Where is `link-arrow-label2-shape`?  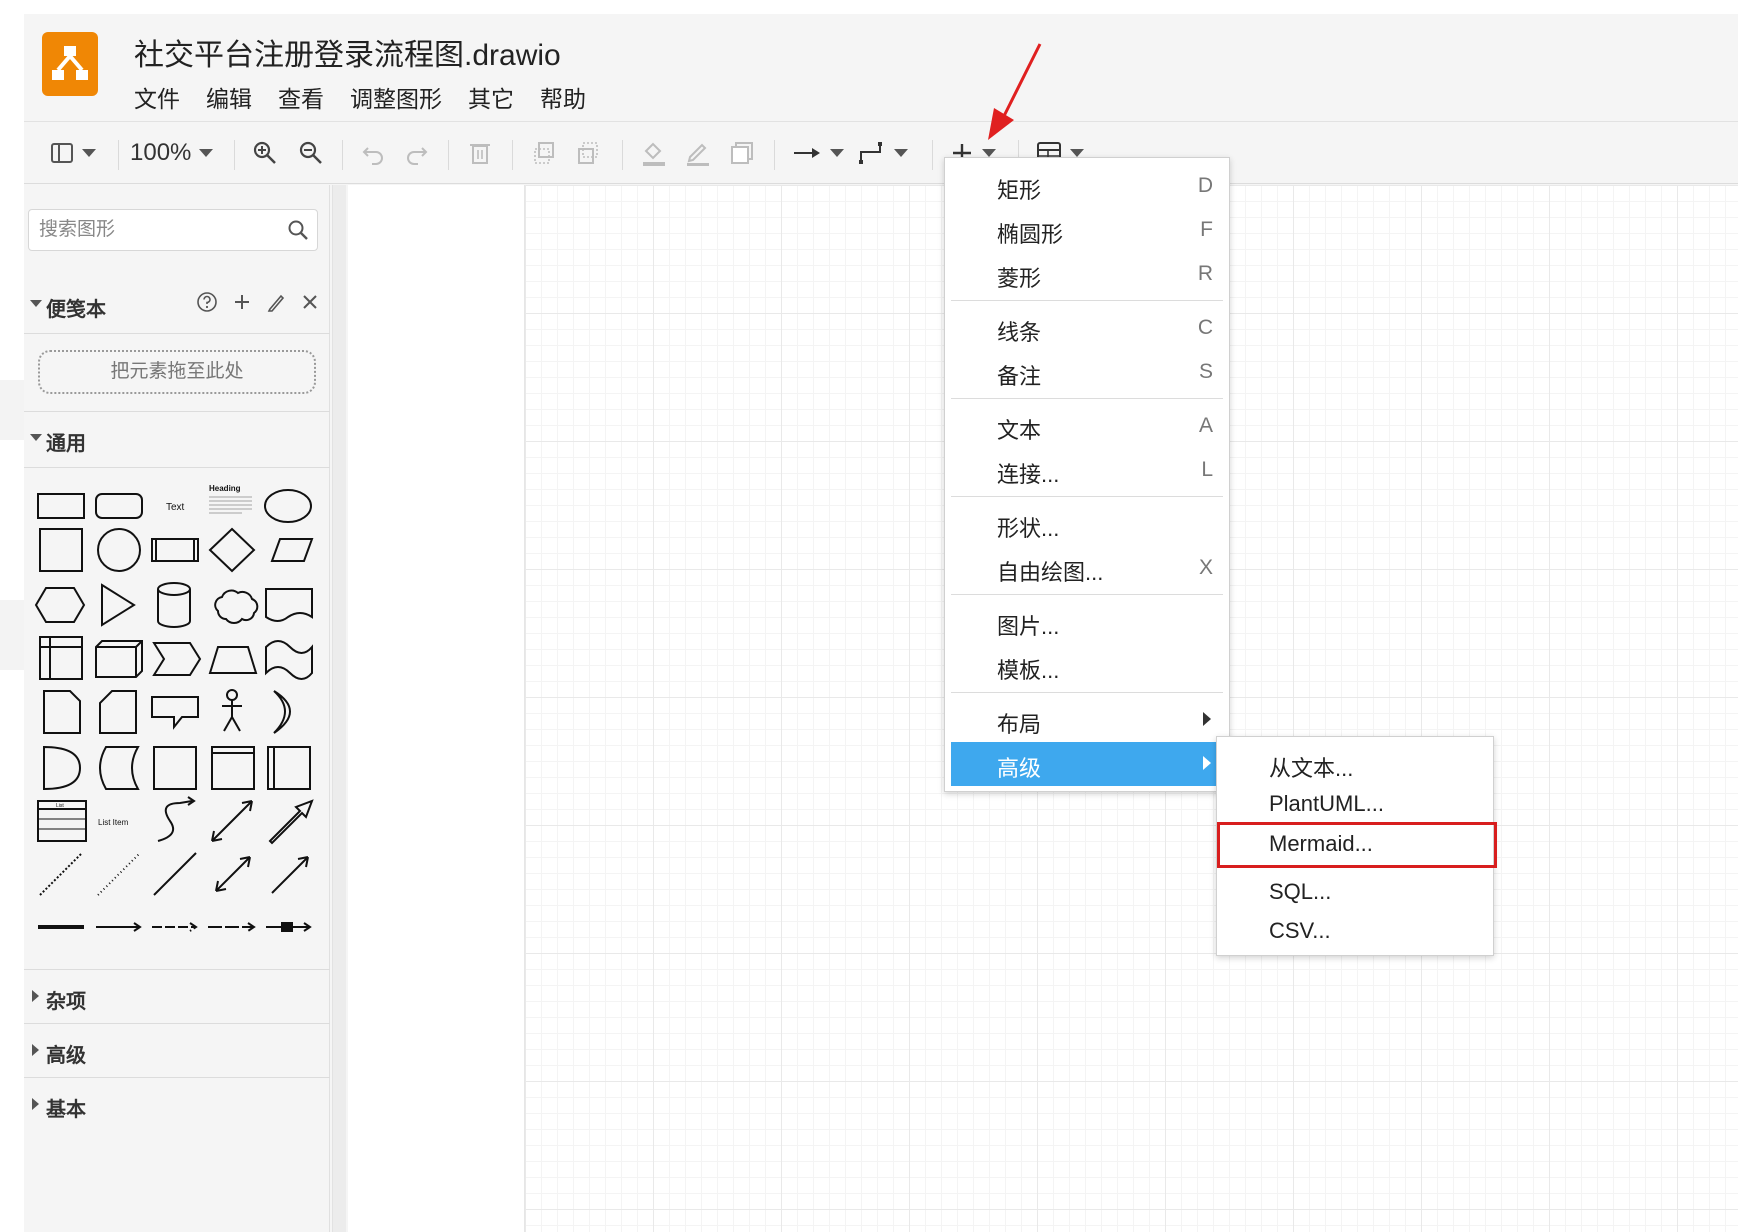 link-arrow-label2-shape is located at coordinates (232, 927).